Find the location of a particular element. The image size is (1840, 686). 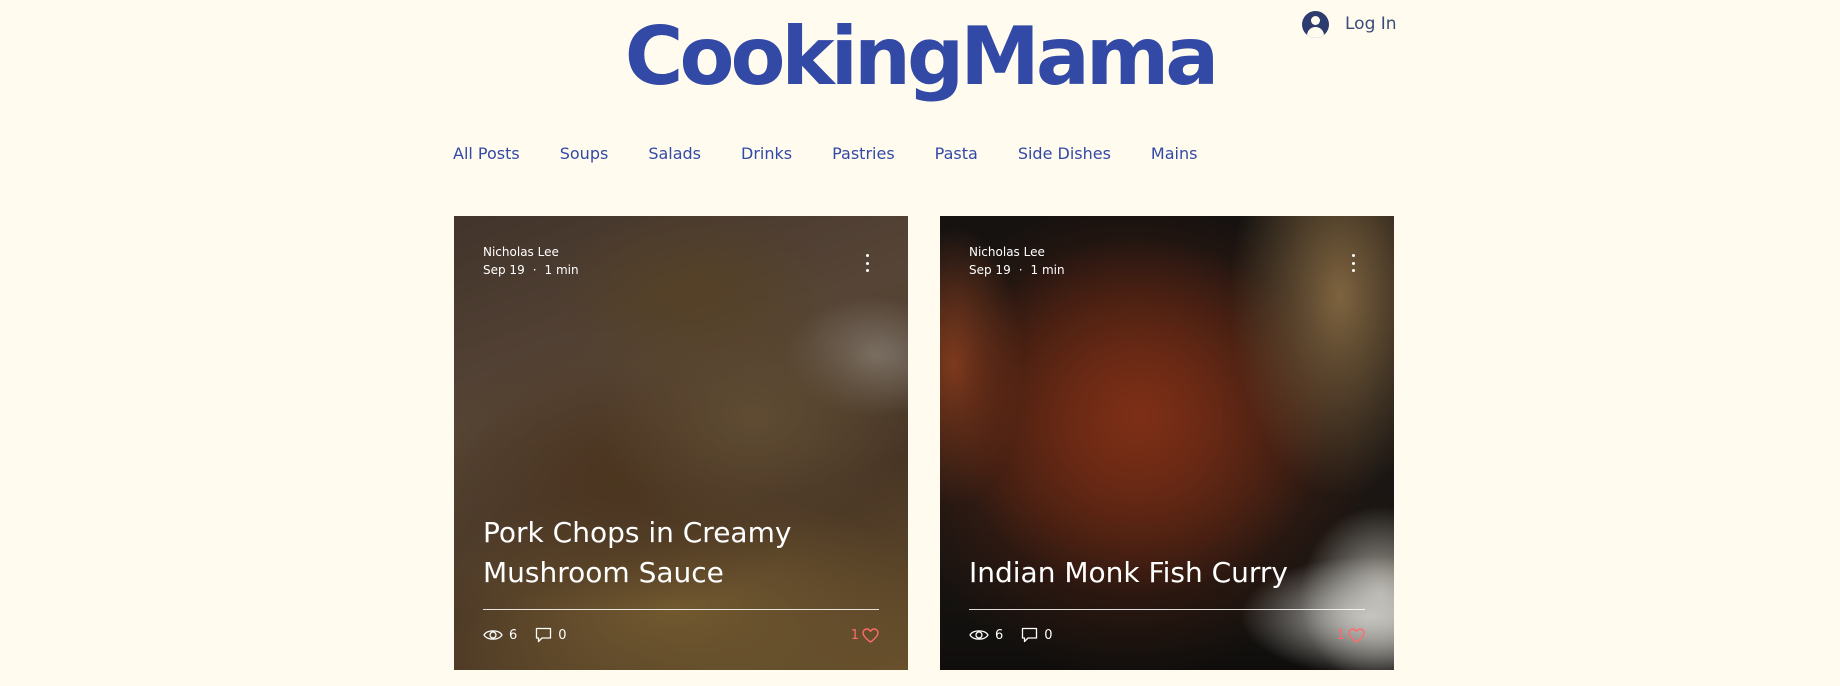

post-title: Indian Monk Fish Curry is located at coordinates (1164, 573).